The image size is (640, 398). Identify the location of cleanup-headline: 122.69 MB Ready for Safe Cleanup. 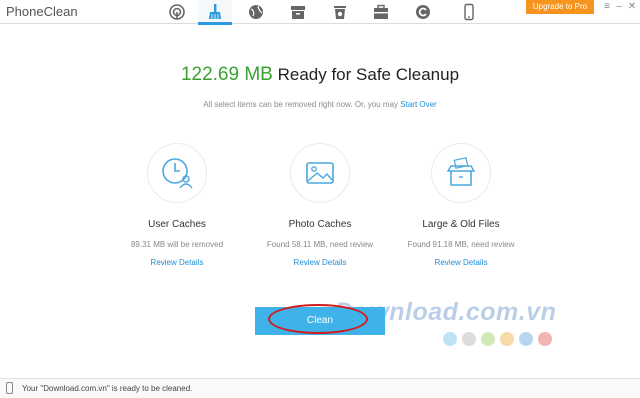
(320, 75).